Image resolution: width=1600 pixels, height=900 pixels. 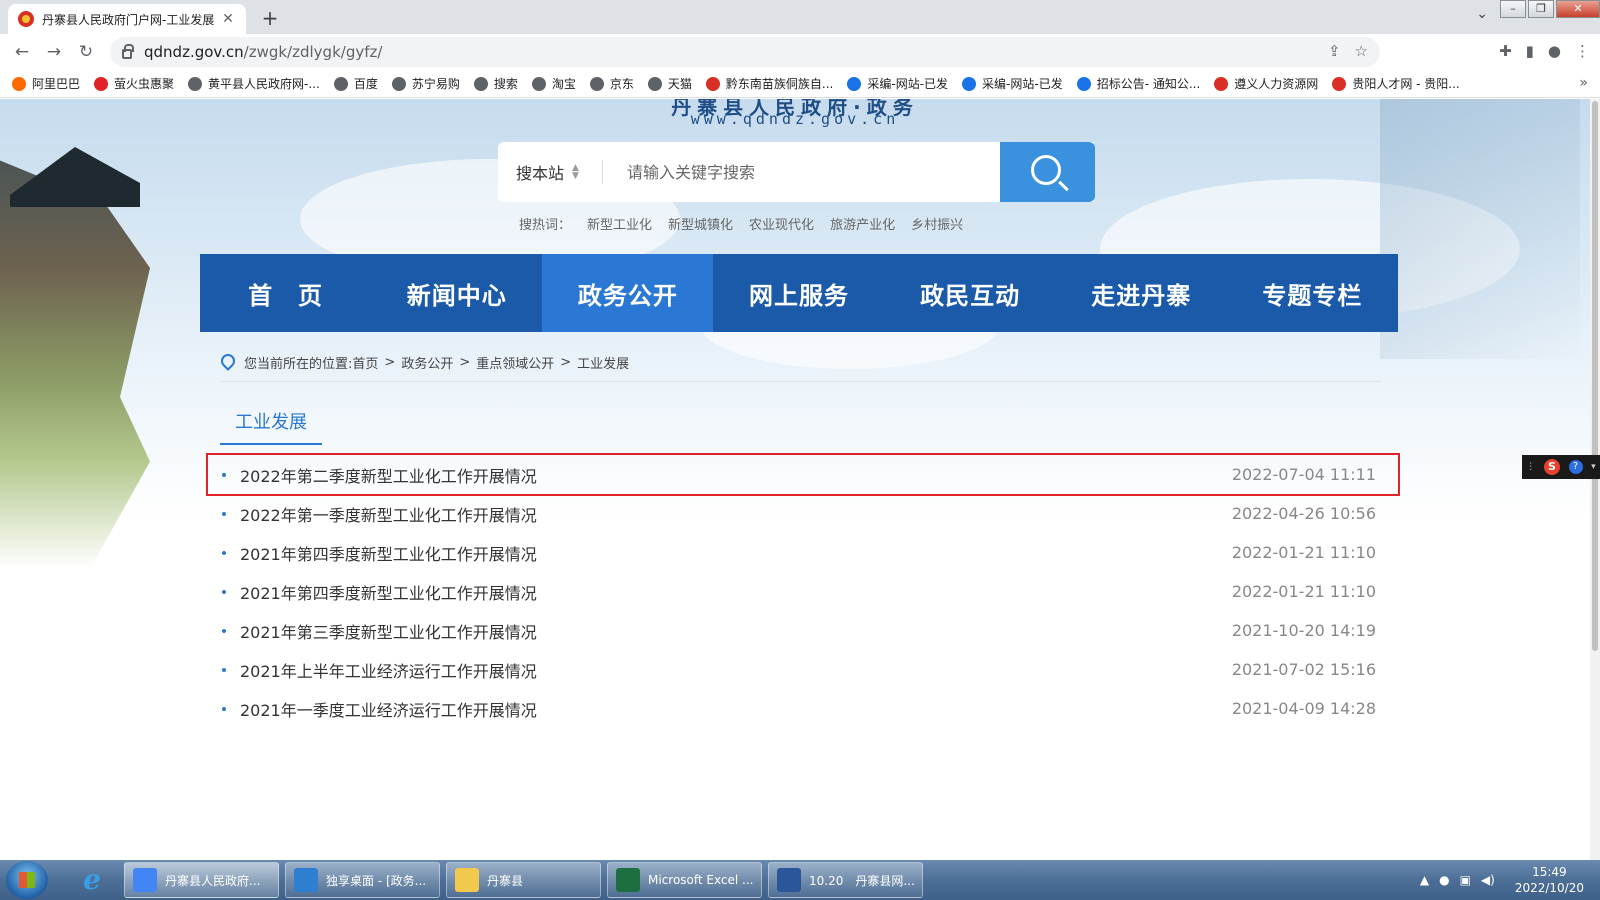 What do you see at coordinates (1582, 51) in the screenshot?
I see `menu-kebab-icon: ⋮` at bounding box center [1582, 51].